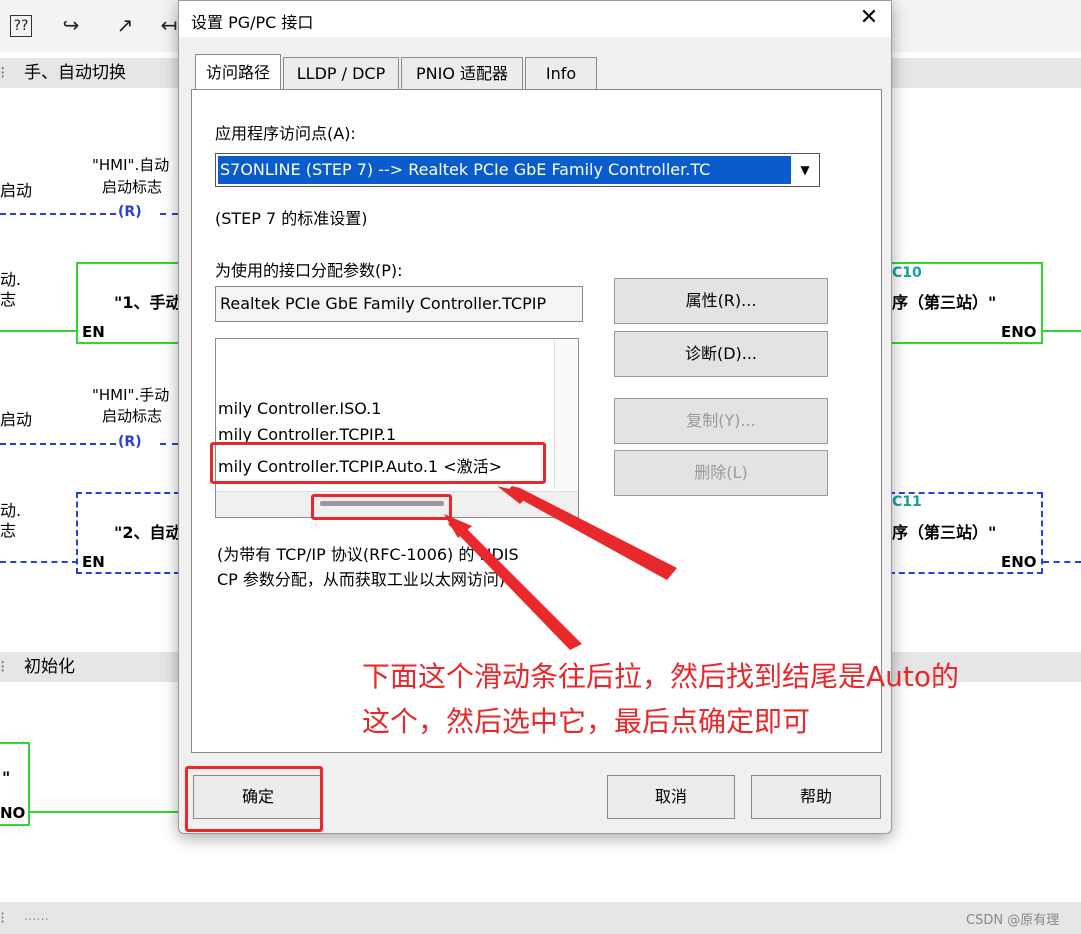  I want to click on arrow-to-auto-item, so click(591, 533).